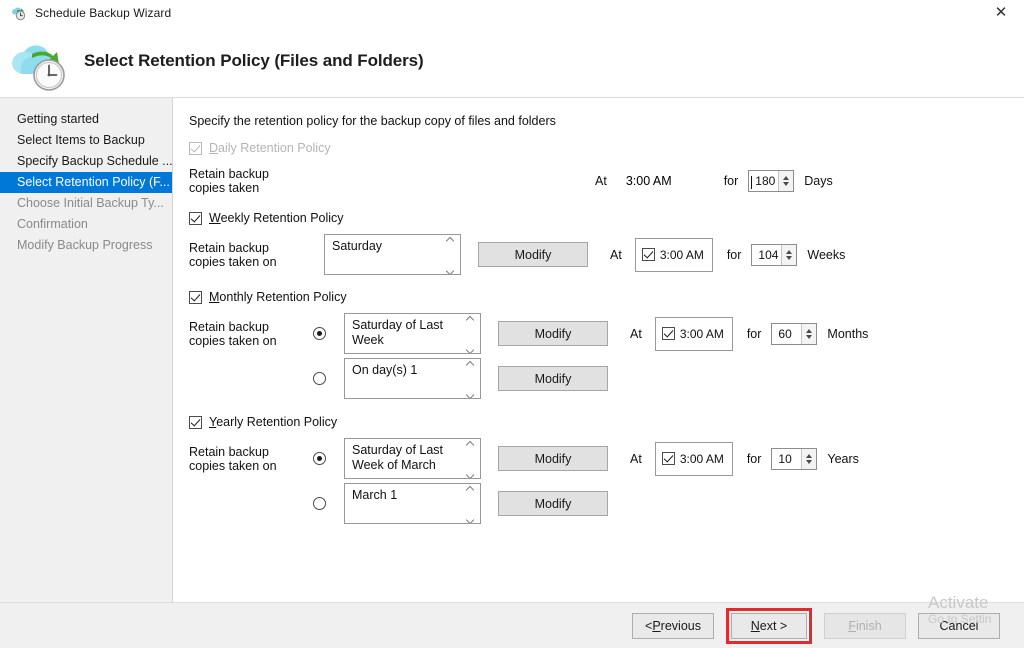 The height and width of the screenshot is (648, 1024). I want to click on weekly-duration-spinner: 104, so click(774, 254).